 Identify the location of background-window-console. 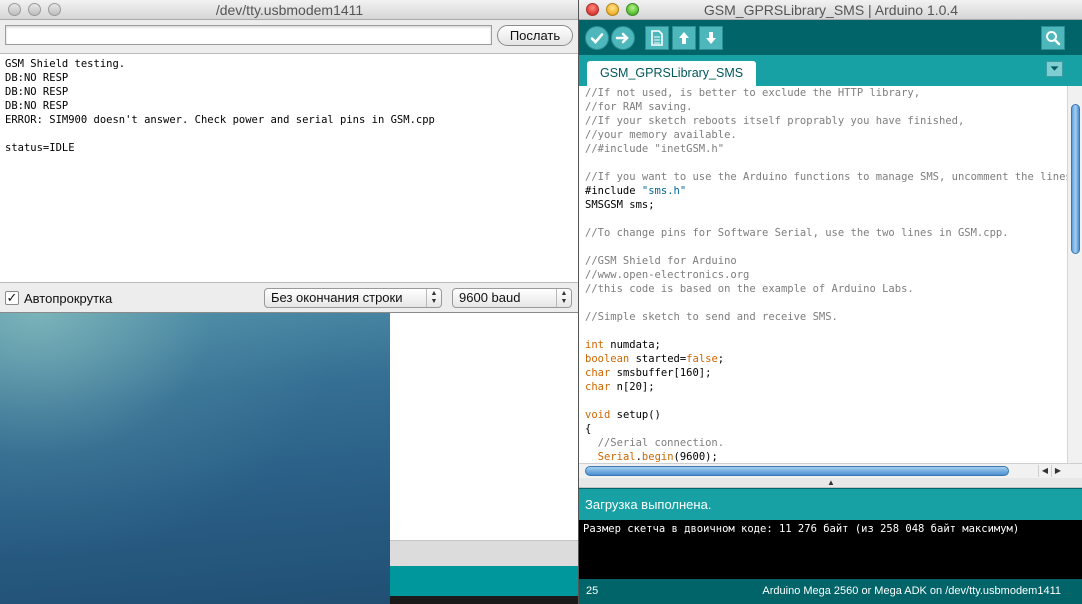
(490, 600).